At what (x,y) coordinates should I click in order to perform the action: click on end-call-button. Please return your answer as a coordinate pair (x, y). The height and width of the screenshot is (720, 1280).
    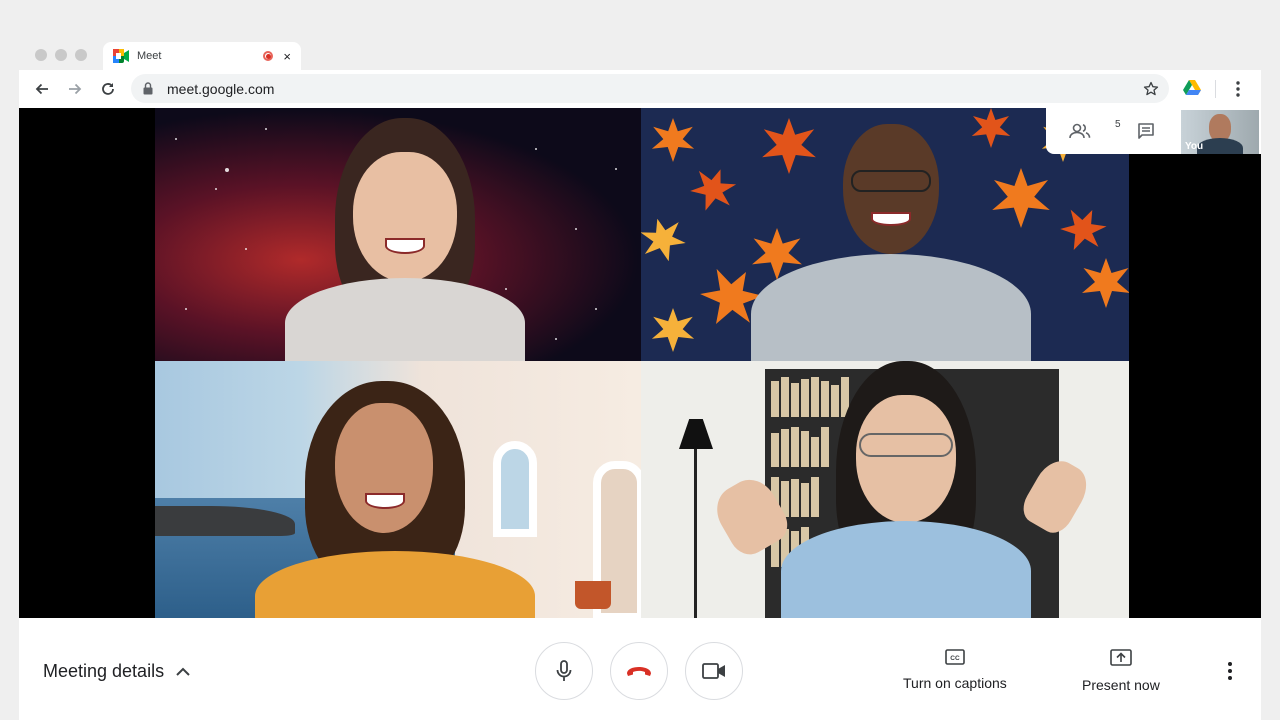
    Looking at the image, I should click on (639, 671).